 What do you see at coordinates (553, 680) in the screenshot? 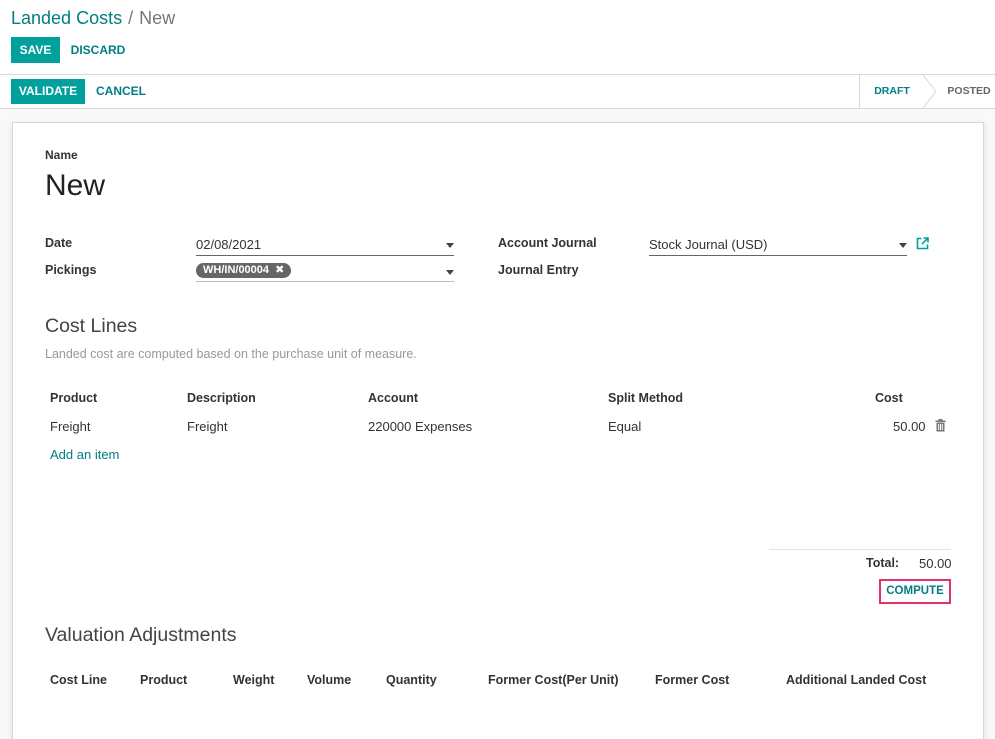
I see `column-former-cost-per-unit: Former Cost(Per Unit)` at bounding box center [553, 680].